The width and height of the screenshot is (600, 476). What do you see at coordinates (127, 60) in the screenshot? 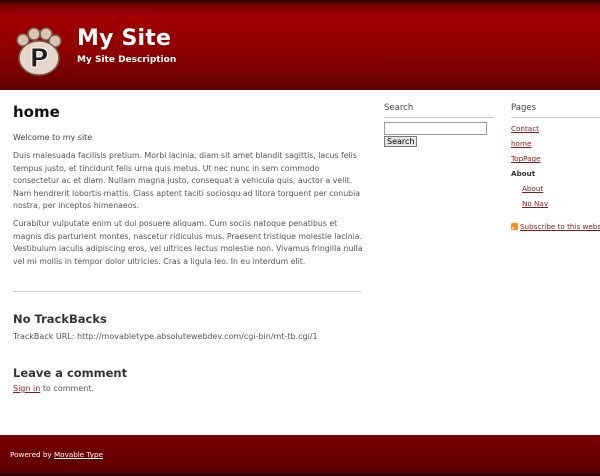
I see `site-description: My Site Description` at bounding box center [127, 60].